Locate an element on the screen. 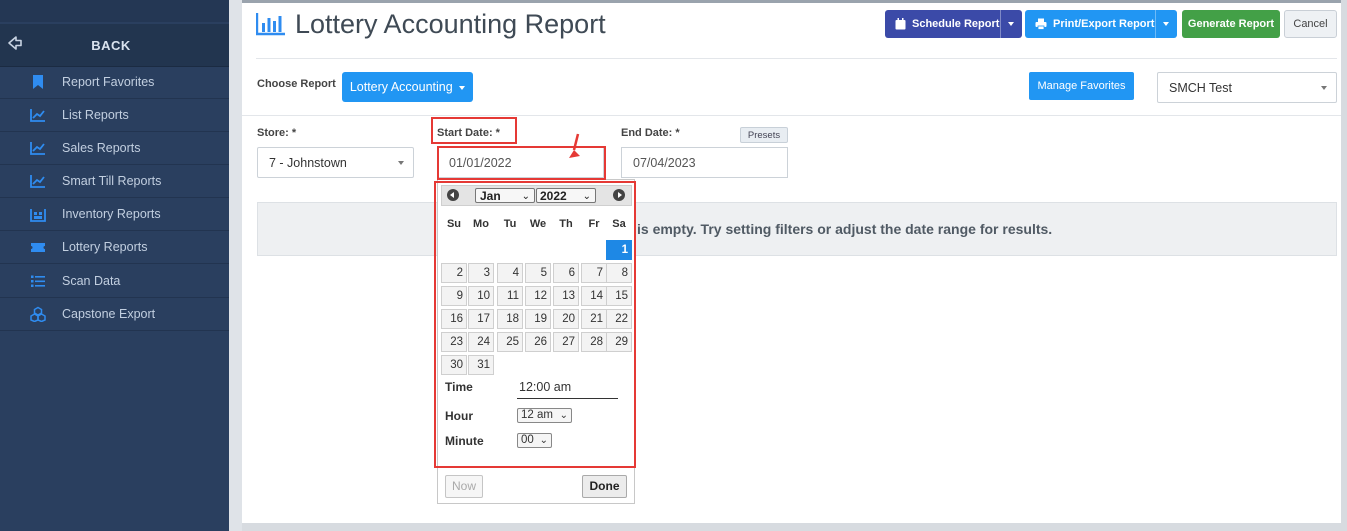  sidebar-item-label: Inventory Reports is located at coordinates (111, 214).